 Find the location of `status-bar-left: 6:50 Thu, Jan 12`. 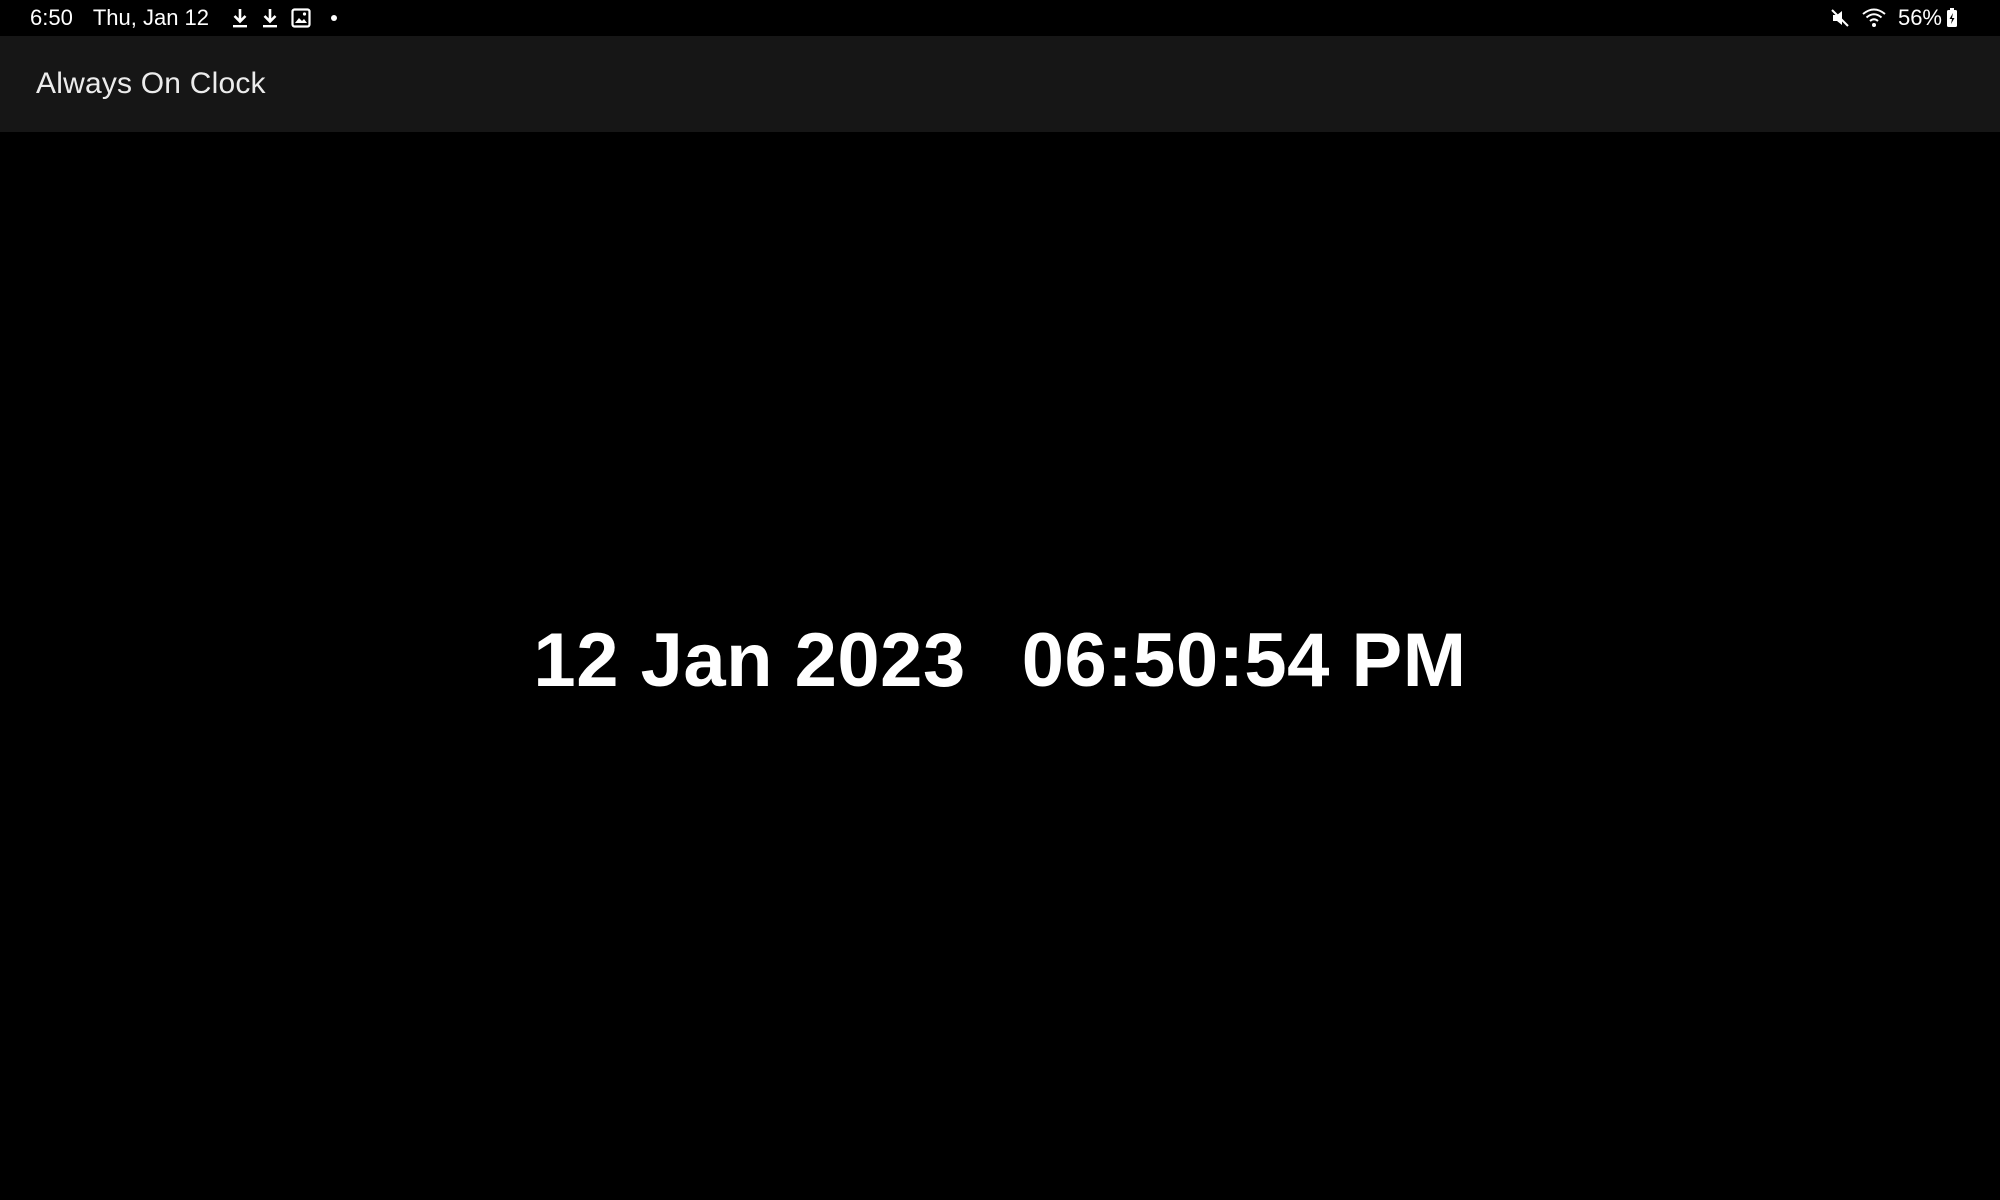

status-bar-left: 6:50 Thu, Jan 12 is located at coordinates (184, 18).